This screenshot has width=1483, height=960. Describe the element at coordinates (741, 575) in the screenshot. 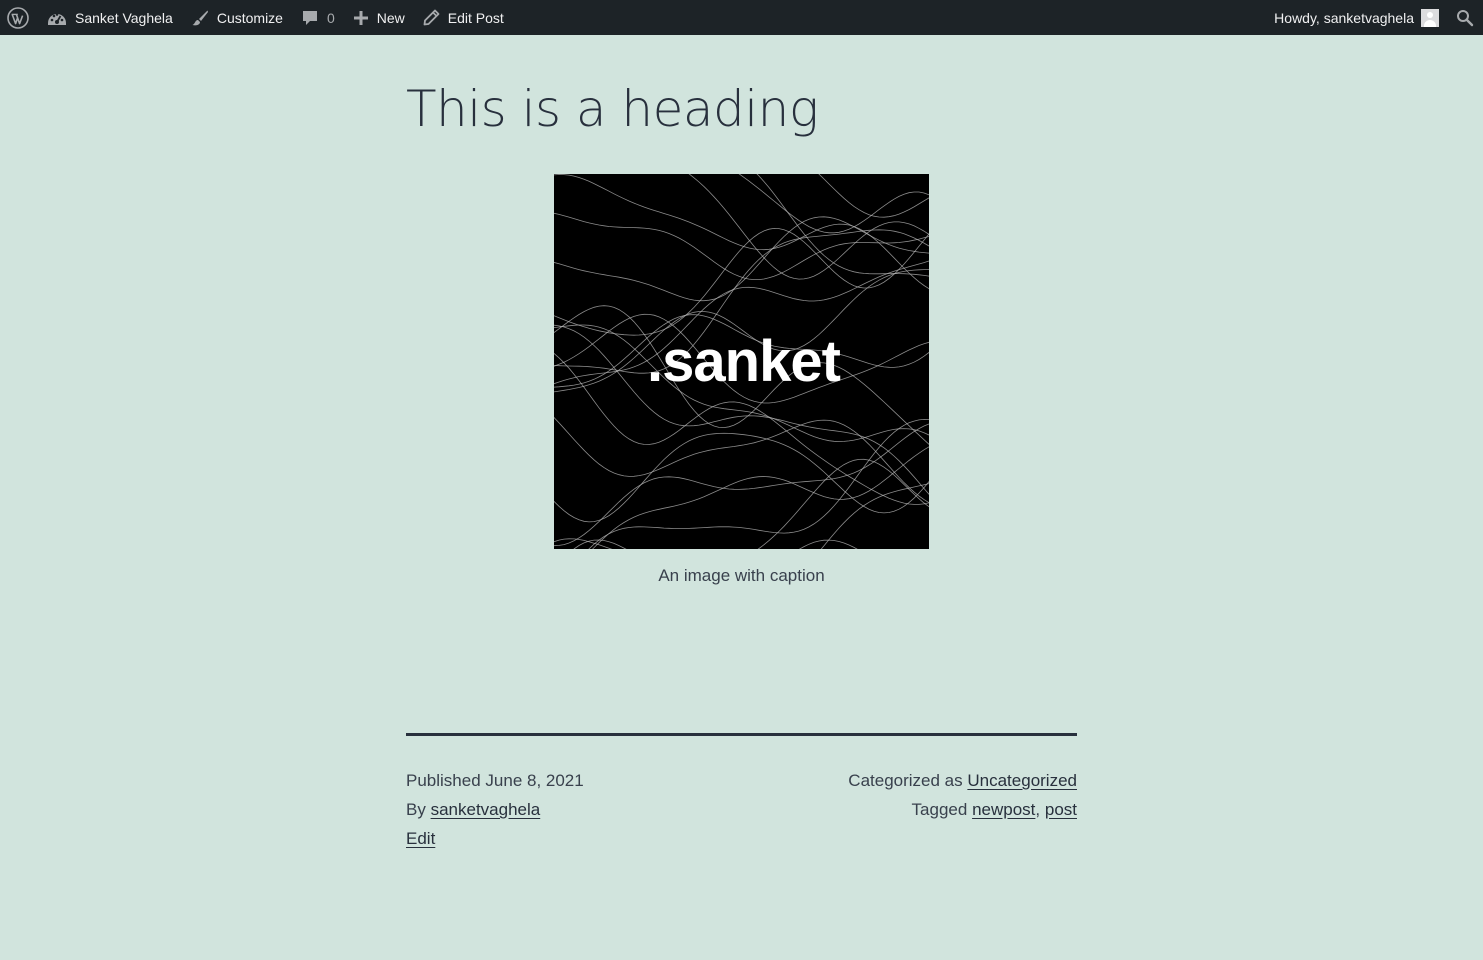

I see `image-caption: An image with caption` at that location.